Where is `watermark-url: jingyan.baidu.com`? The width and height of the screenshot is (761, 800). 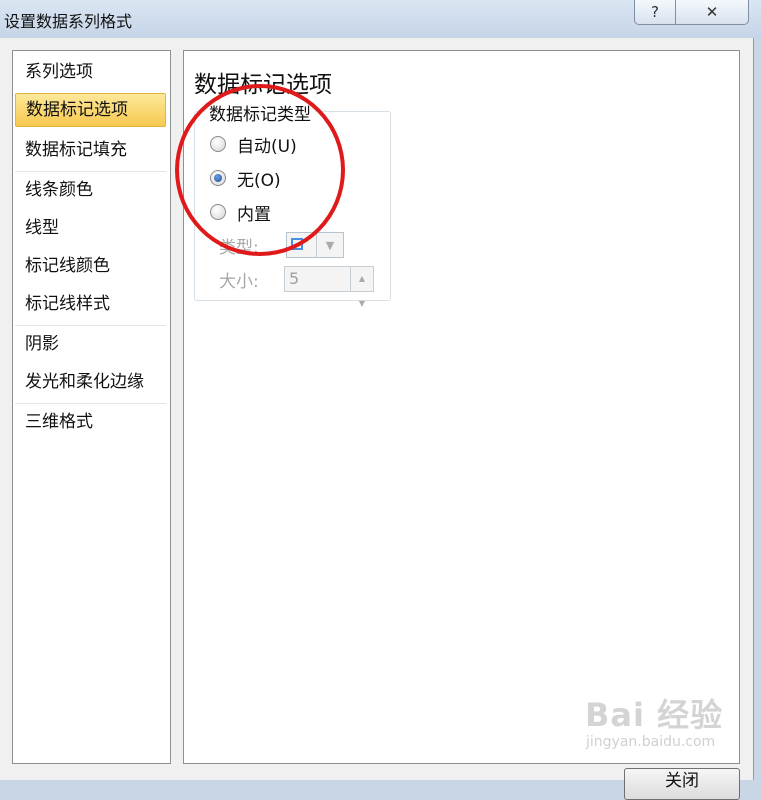 watermark-url: jingyan.baidu.com is located at coordinates (651, 742).